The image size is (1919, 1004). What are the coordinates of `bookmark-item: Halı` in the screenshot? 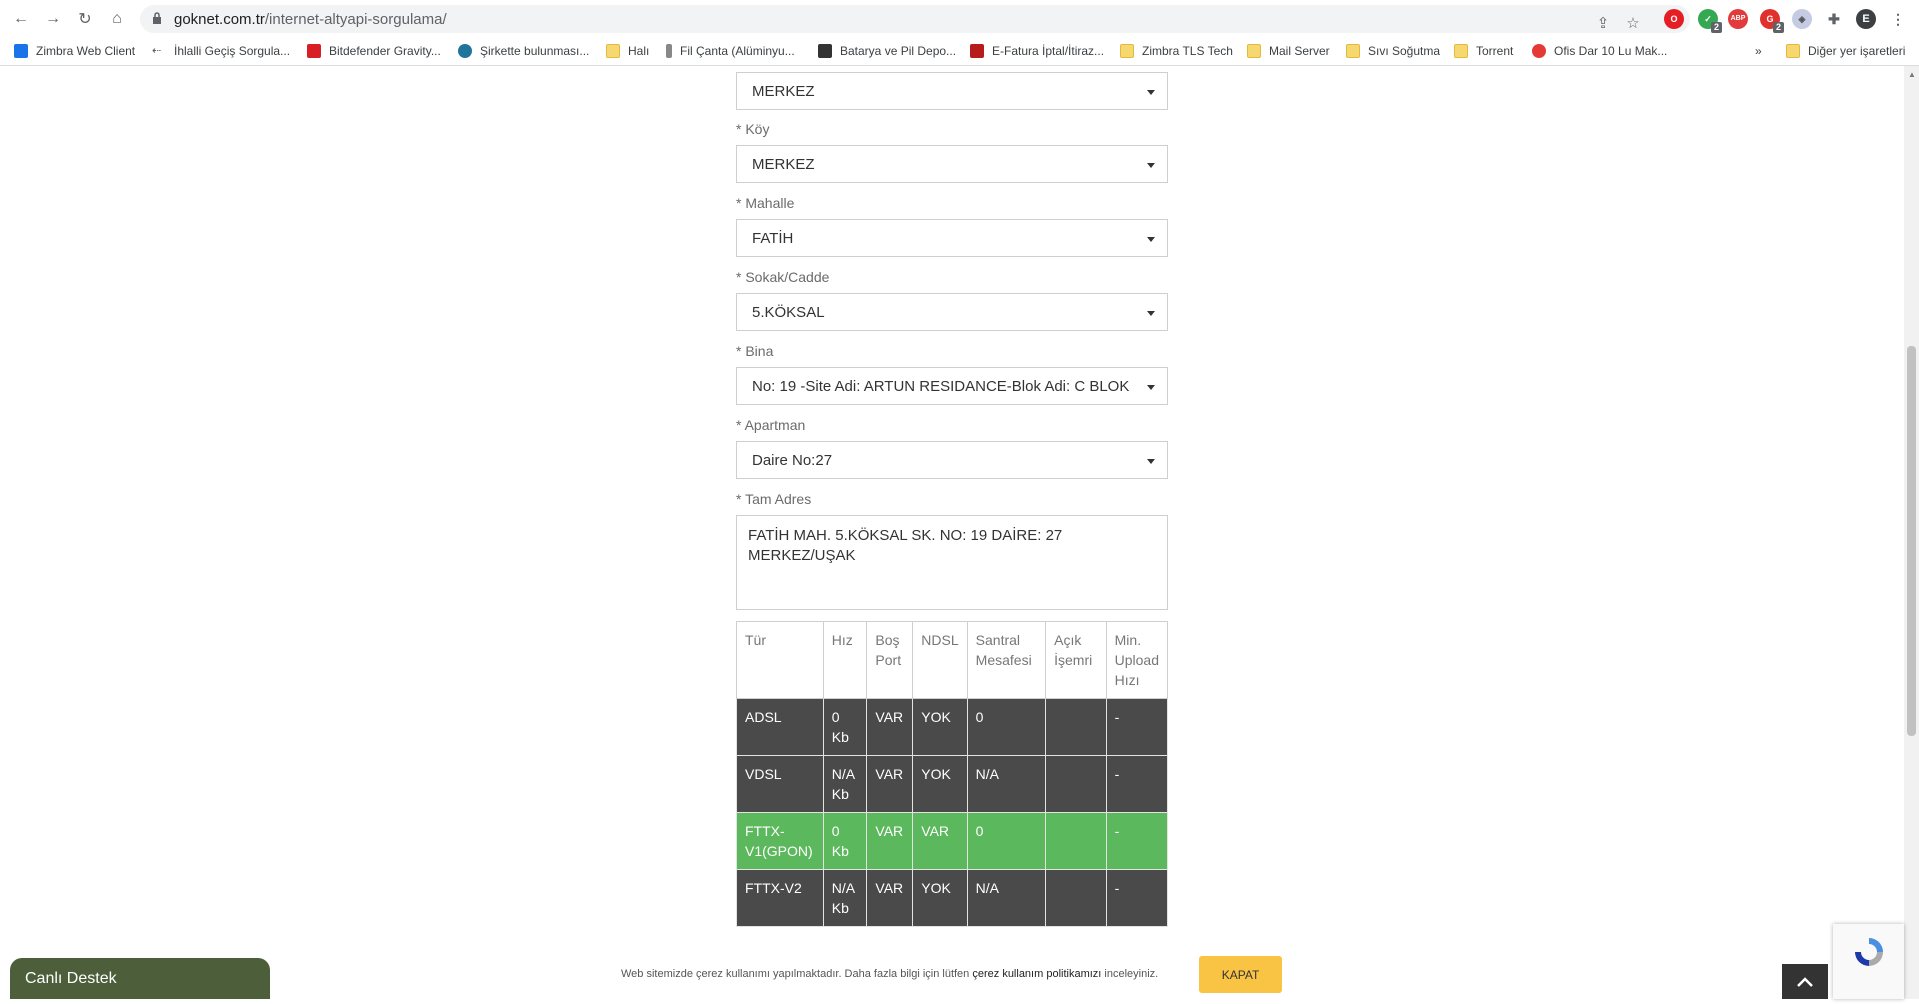 It's located at (627, 51).